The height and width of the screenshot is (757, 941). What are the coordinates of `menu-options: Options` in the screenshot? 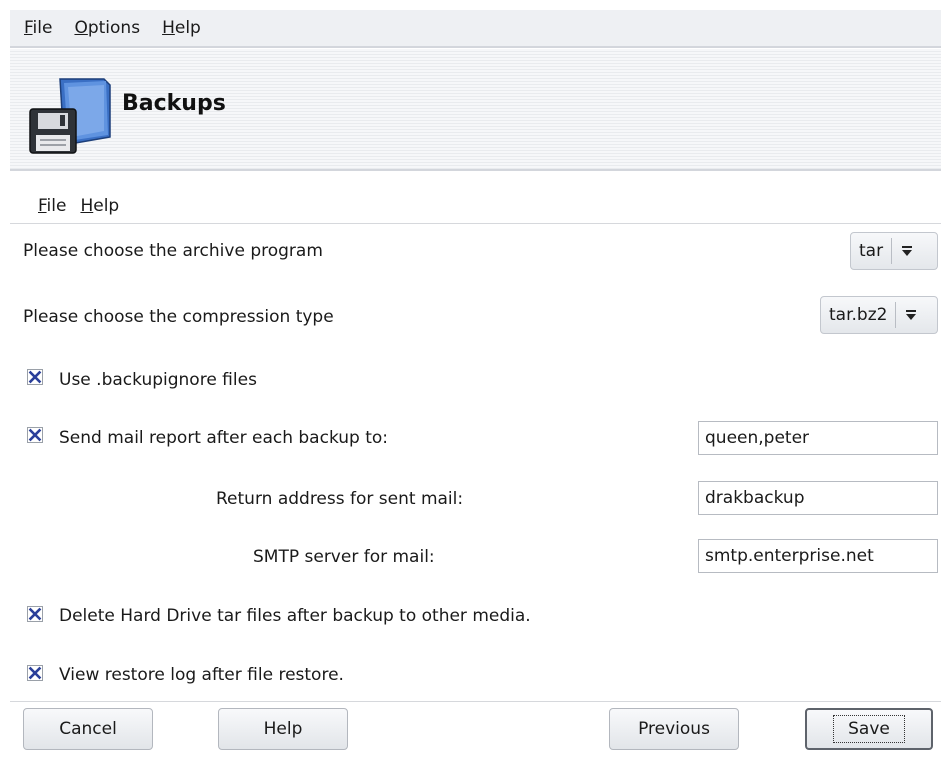 It's located at (107, 28).